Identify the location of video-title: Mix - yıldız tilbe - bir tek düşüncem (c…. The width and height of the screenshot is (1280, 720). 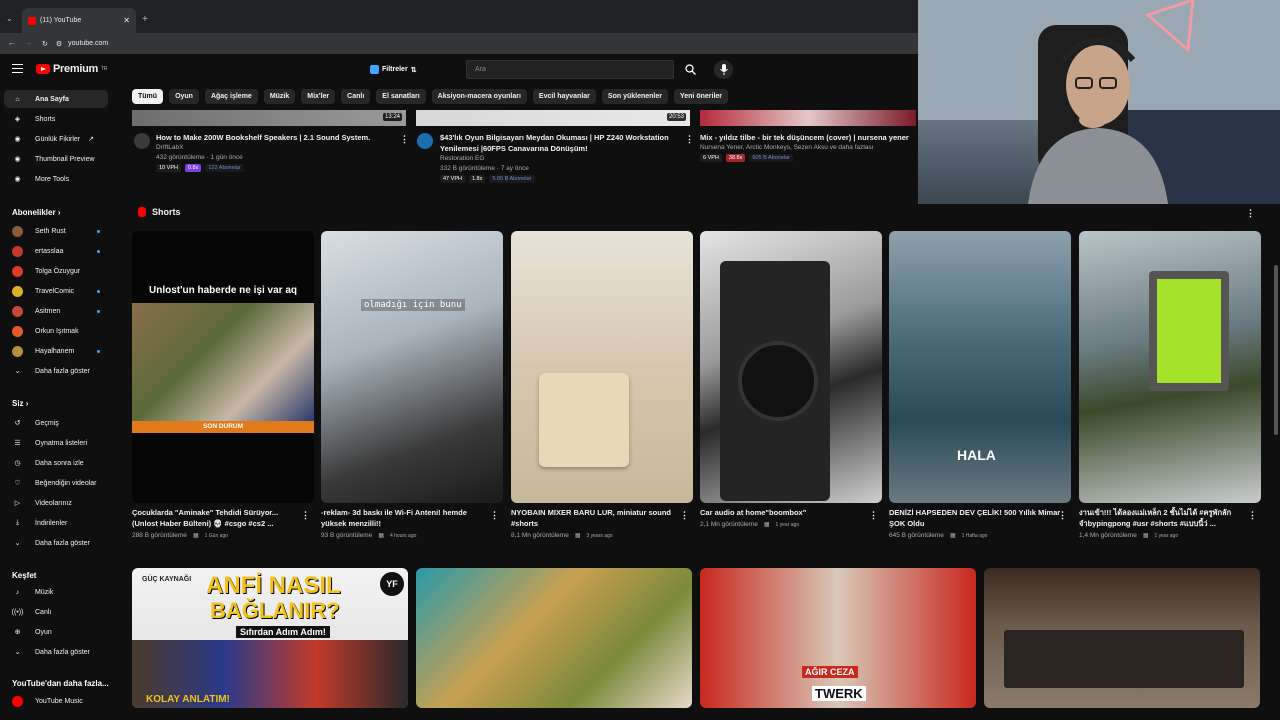
(806, 137).